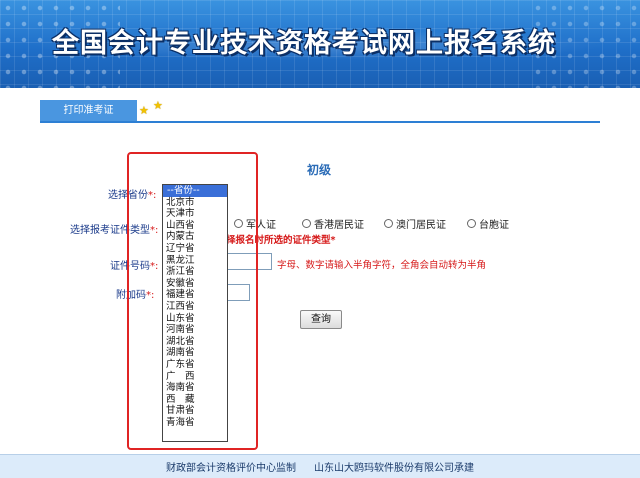 Image resolution: width=640 pixels, height=478 pixels. What do you see at coordinates (231, 468) in the screenshot?
I see `footer-supervisor: 财政部会计资格评价中心监制` at bounding box center [231, 468].